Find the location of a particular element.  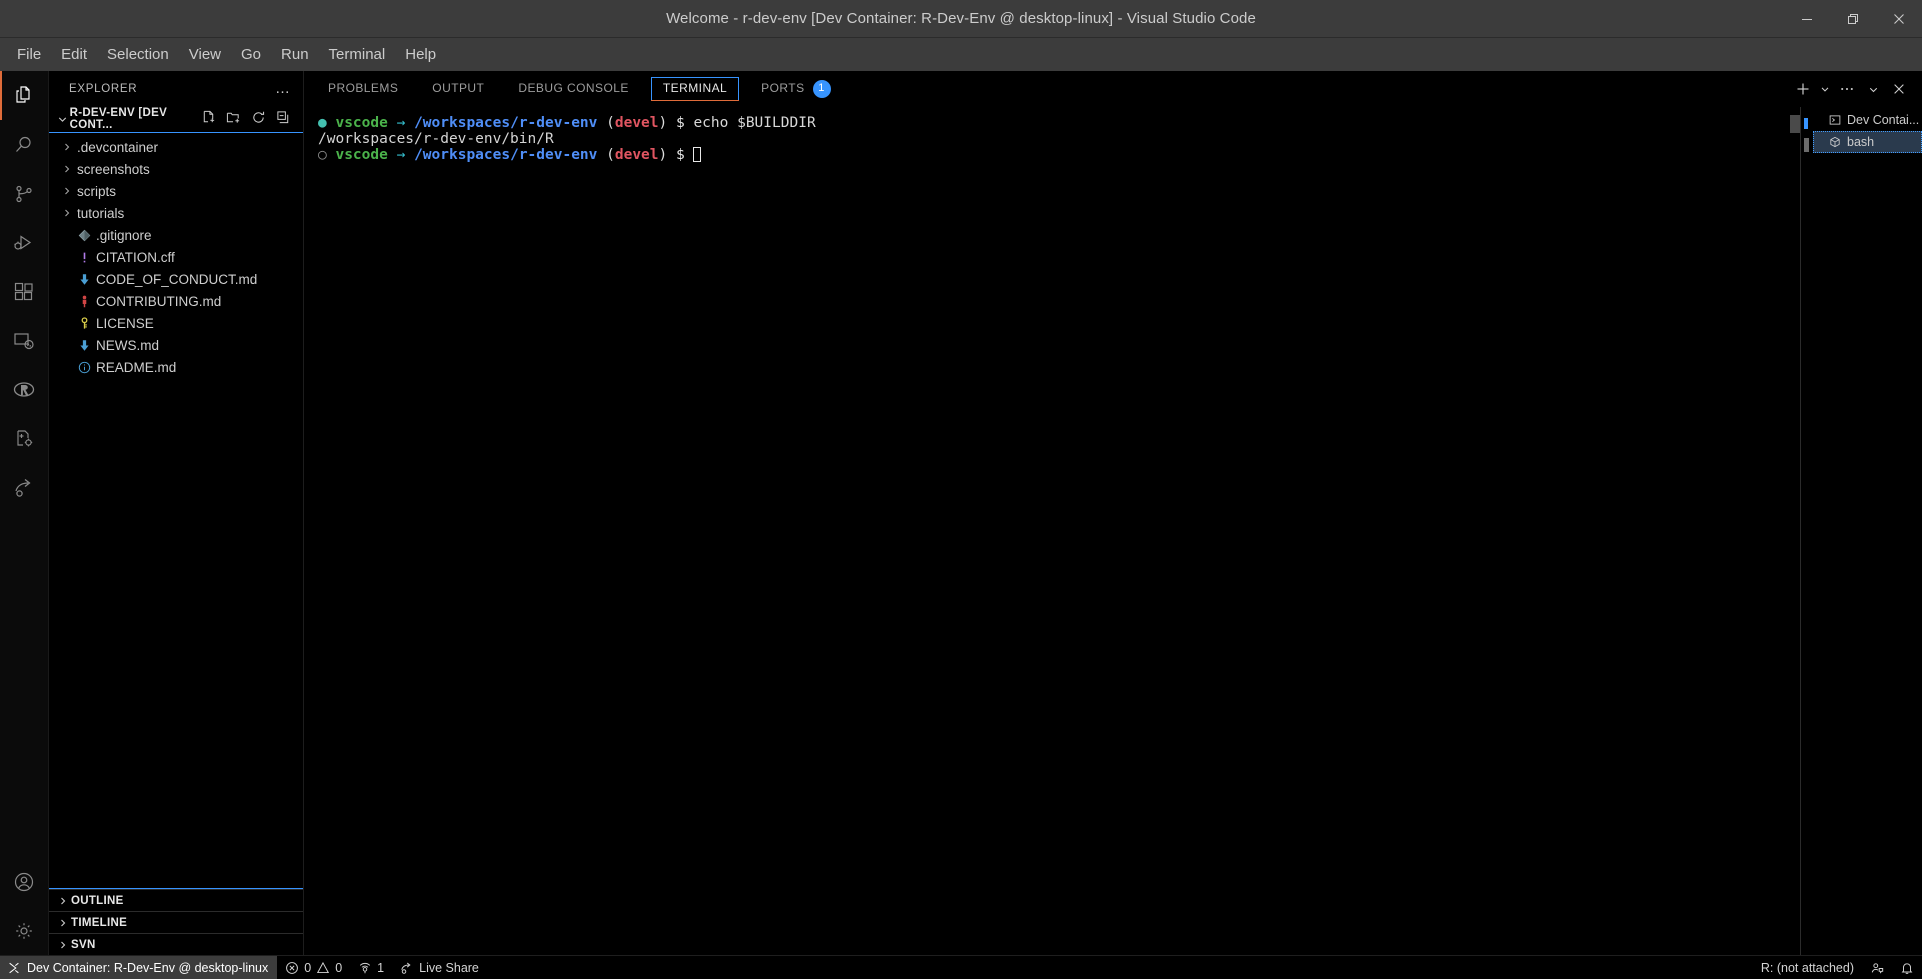

status-remote-indicator: Dev Container: R-Dev-Env @ desktop-linux is located at coordinates (139, 967).